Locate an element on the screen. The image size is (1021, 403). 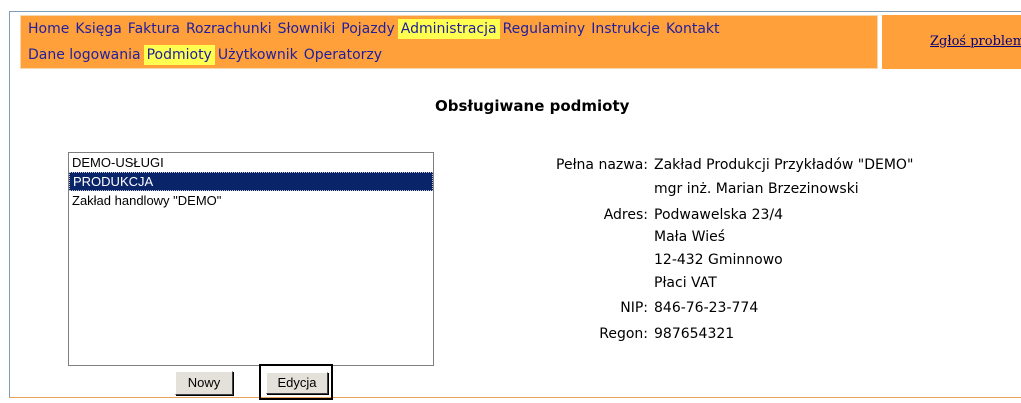
menu-item-row1-5: Pojazdy is located at coordinates (368, 29).